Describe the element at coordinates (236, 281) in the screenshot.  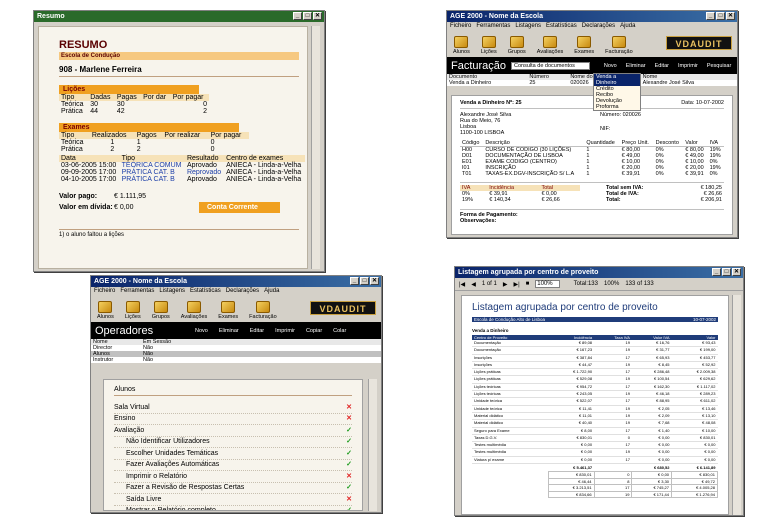
I see `operadores-titlebar: AGE 2000 - Nome da Escola _ □ ✕` at that location.